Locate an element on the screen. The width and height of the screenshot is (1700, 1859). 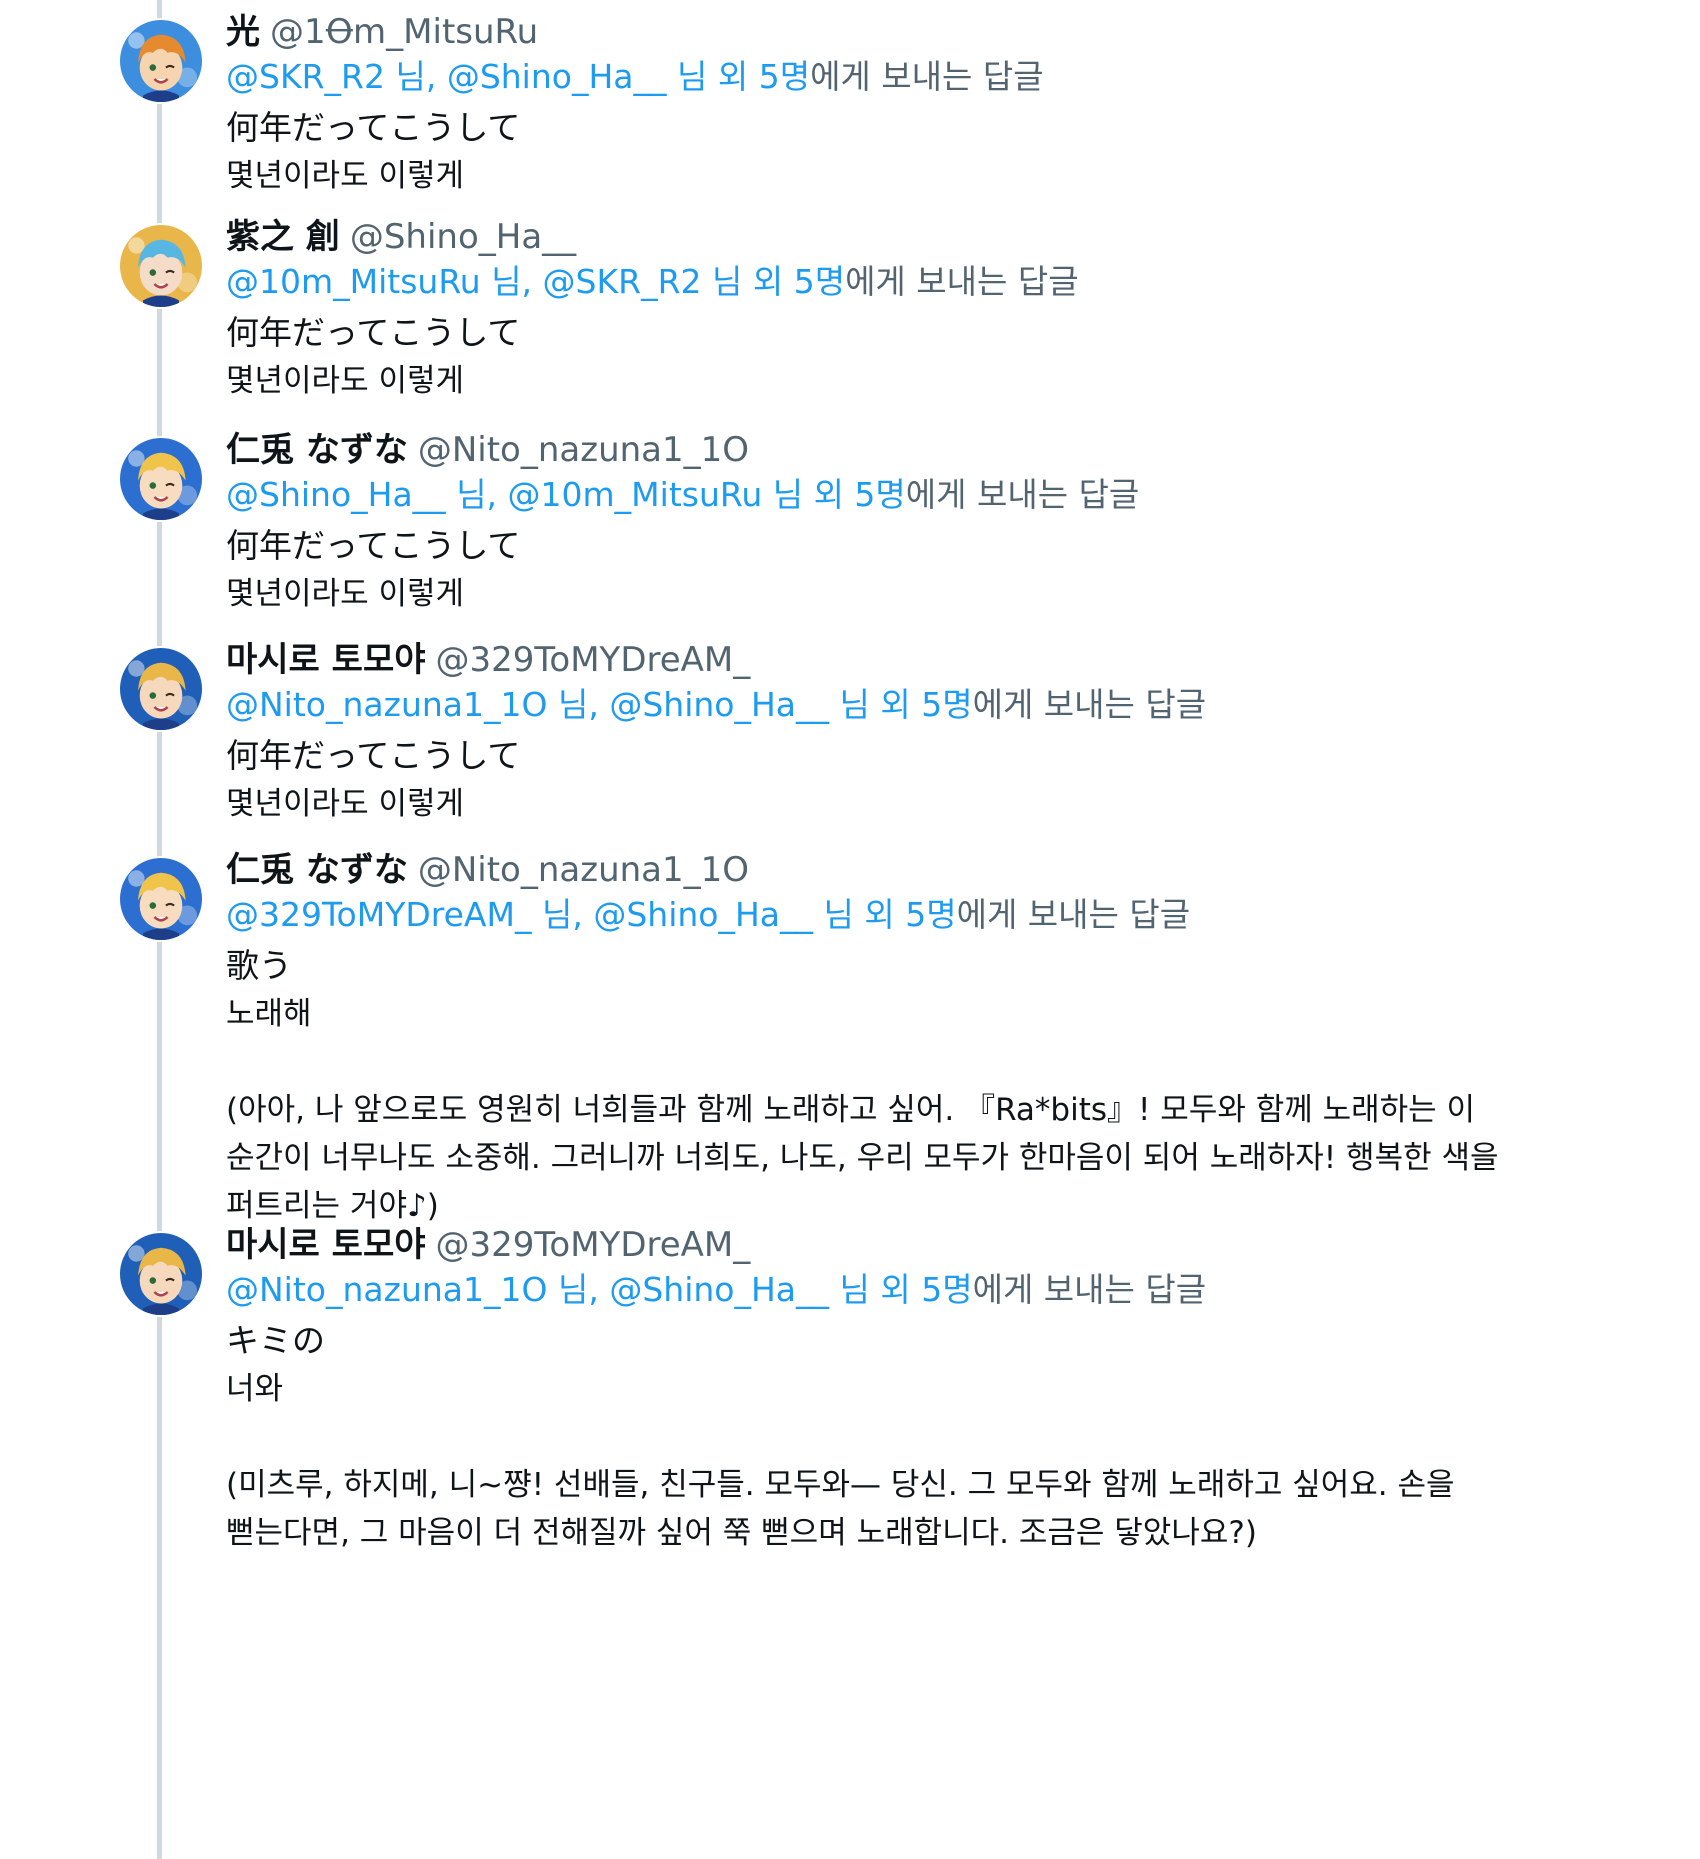
display-name: 紫之 創 is located at coordinates (283, 237).